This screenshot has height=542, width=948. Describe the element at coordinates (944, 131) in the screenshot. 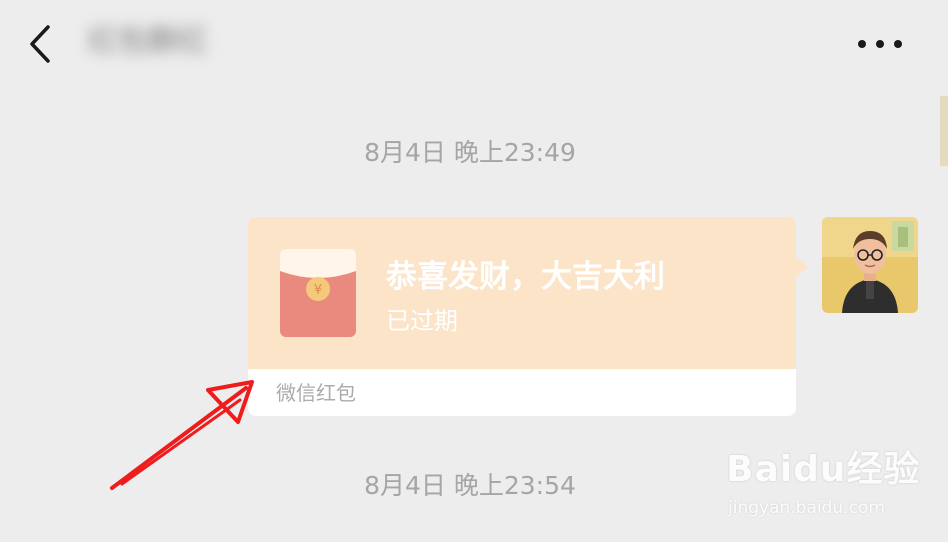

I see `edge-strip` at that location.